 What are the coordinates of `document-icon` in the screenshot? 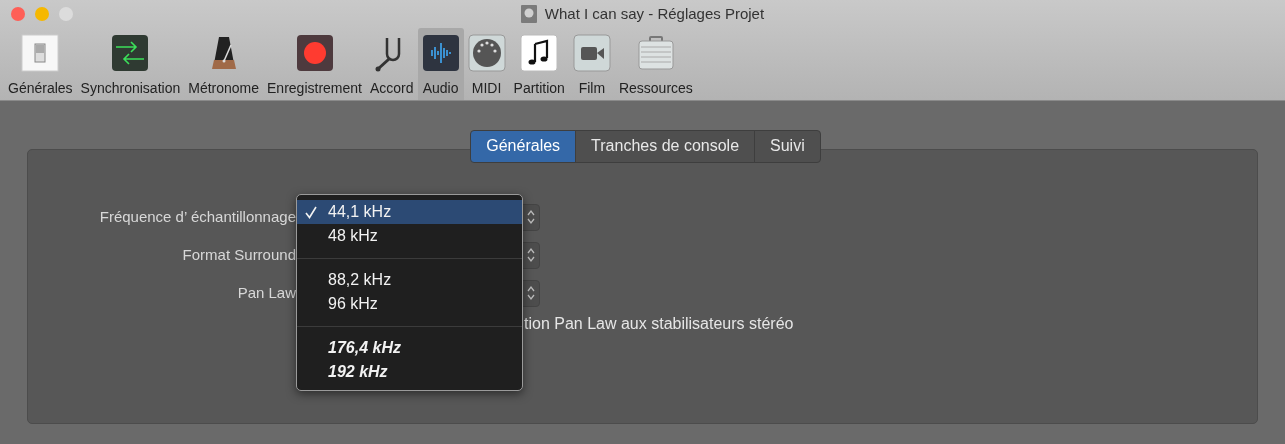 It's located at (528, 14).